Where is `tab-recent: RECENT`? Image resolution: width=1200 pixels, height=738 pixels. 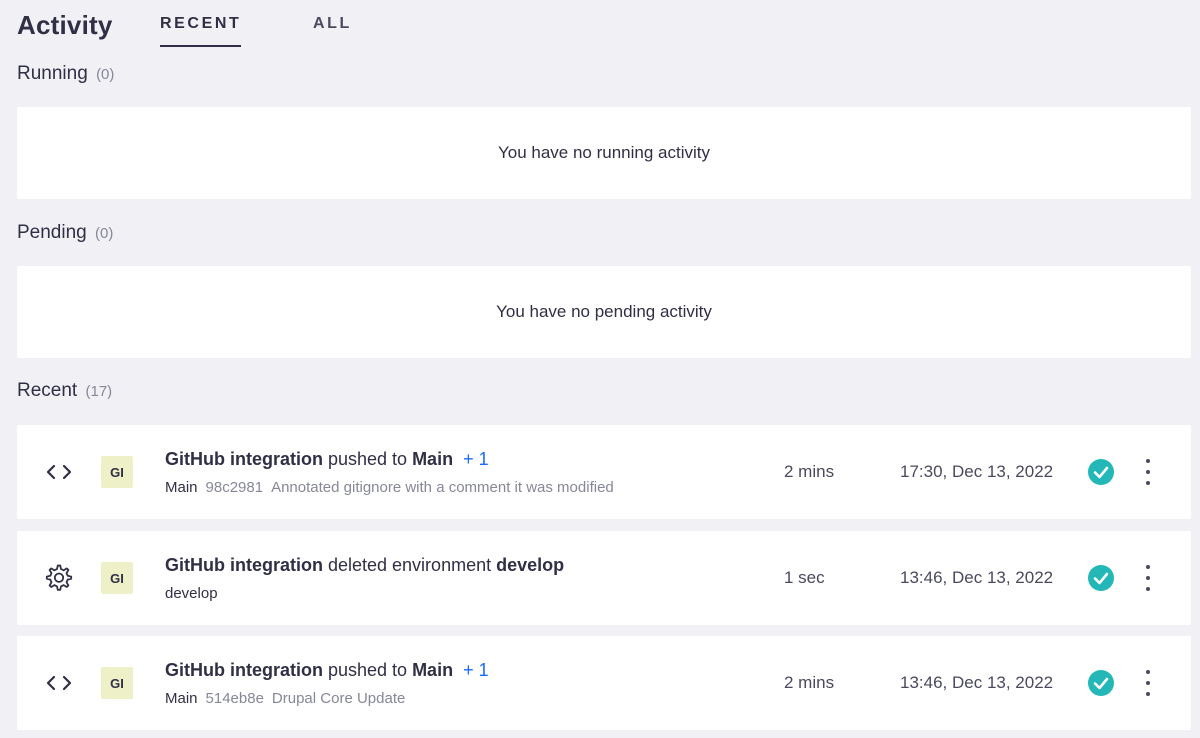
tab-recent: RECENT is located at coordinates (201, 31).